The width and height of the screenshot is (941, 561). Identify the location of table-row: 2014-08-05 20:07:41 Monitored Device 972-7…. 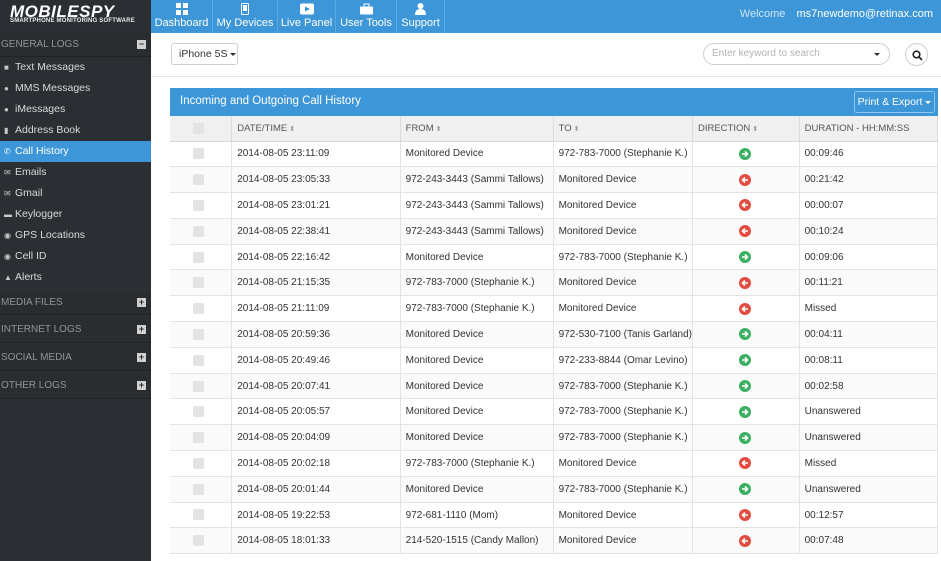
(554, 386).